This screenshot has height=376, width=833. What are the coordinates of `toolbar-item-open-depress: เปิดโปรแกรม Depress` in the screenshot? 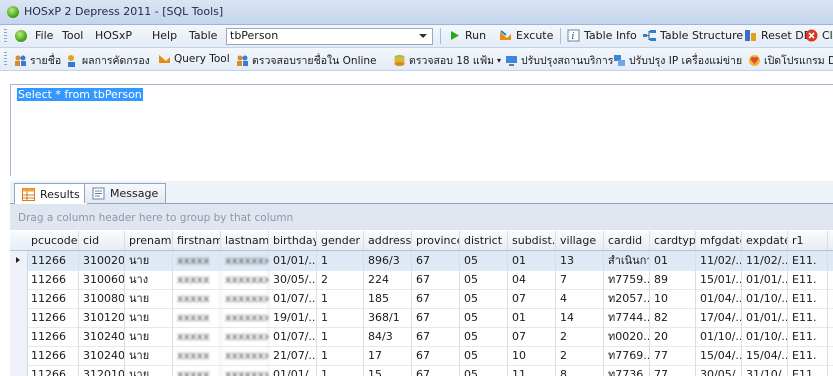 It's located at (790, 60).